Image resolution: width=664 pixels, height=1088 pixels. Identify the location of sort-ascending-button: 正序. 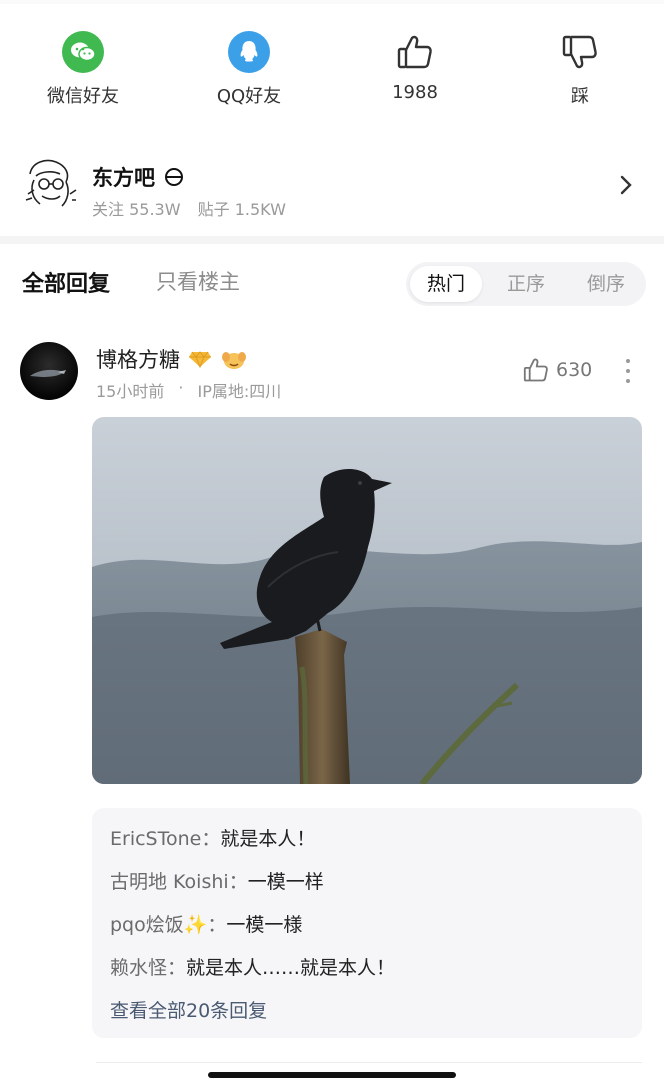
(526, 284).